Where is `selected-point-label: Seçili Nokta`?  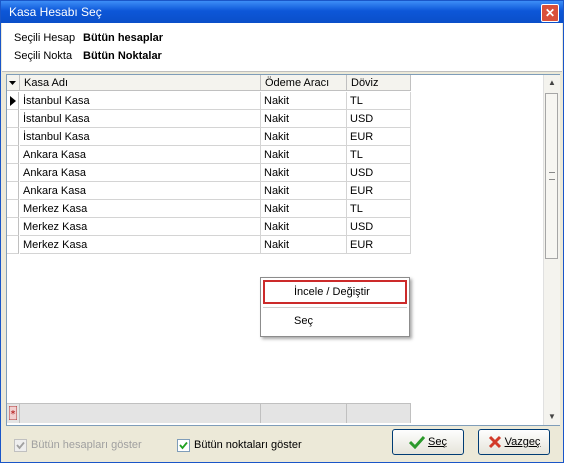 selected-point-label: Seçili Nokta is located at coordinates (43, 56).